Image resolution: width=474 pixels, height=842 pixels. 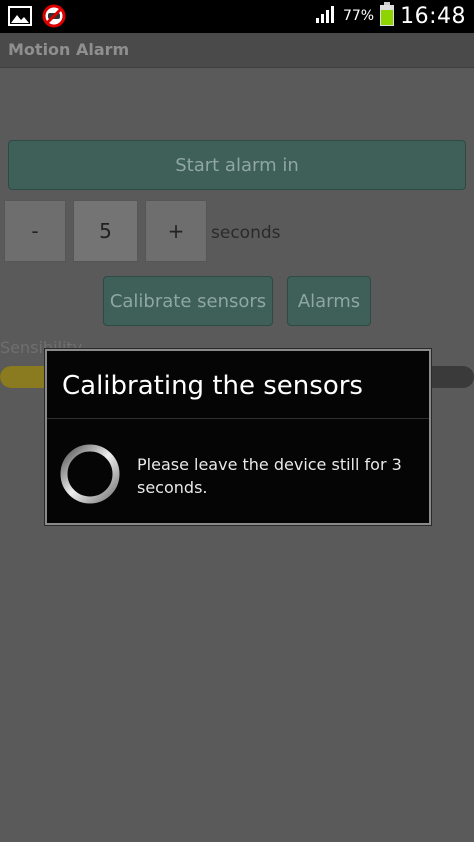 I want to click on signal-icon, so click(x=326, y=16).